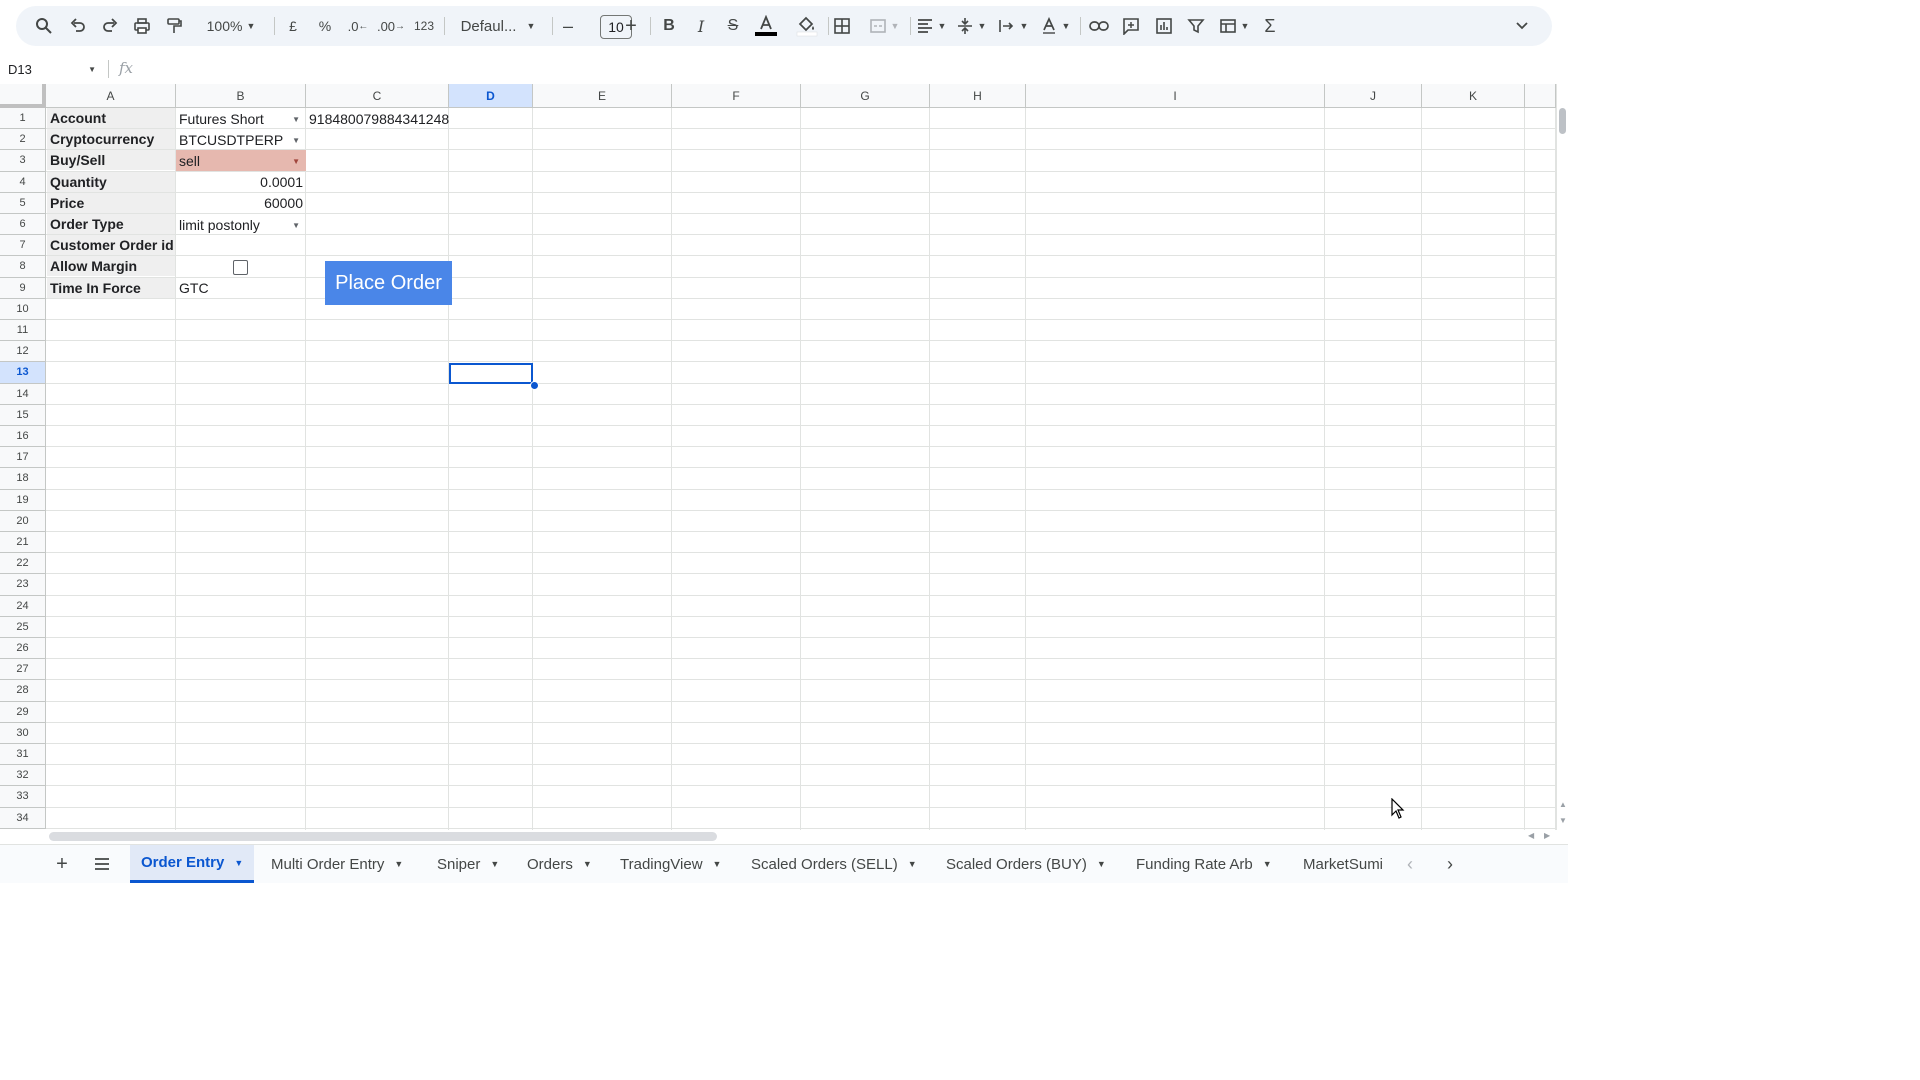  What do you see at coordinates (23, 437) in the screenshot?
I see `row-header-16: 16` at bounding box center [23, 437].